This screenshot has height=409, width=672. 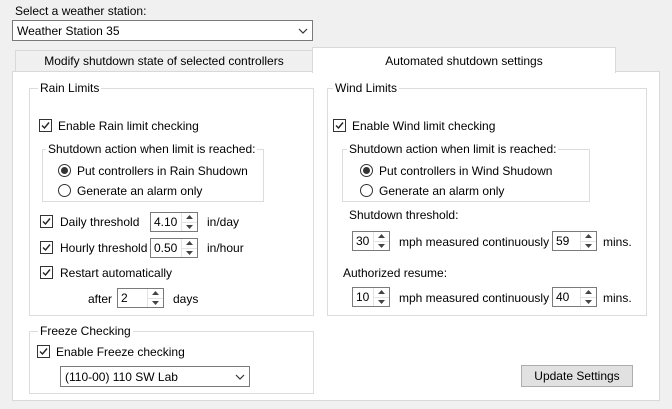 What do you see at coordinates (121, 376) in the screenshot?
I see `freeze-controller-value: (110-00) 110 SW Lab` at bounding box center [121, 376].